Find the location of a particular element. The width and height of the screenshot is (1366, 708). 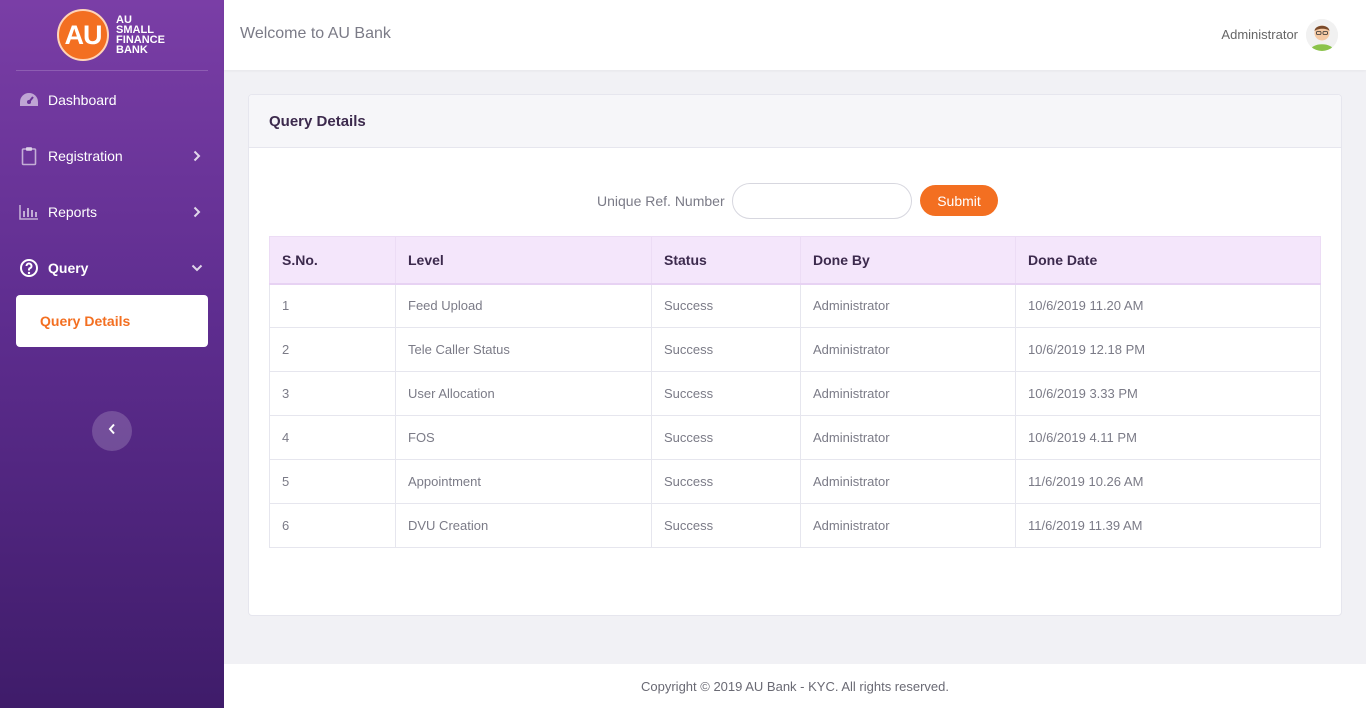

column-header: Done Date is located at coordinates (1168, 260).